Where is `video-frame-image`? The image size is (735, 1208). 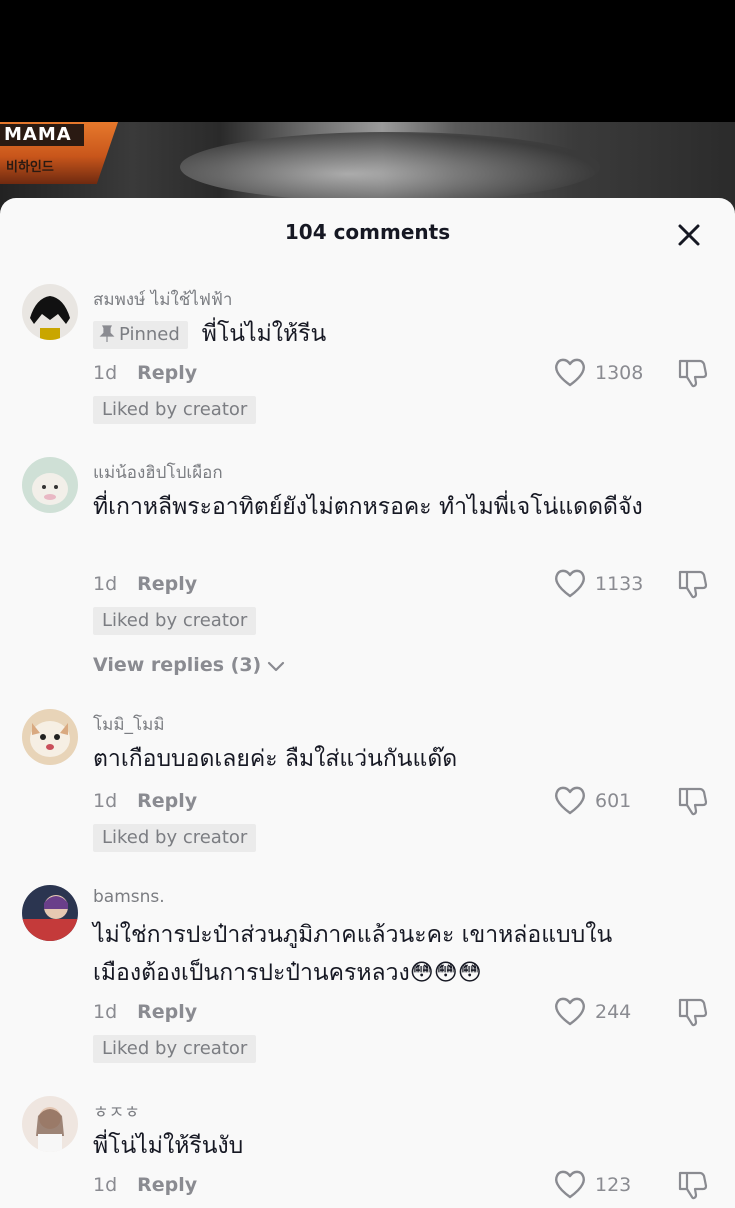
video-frame-image is located at coordinates (390, 167).